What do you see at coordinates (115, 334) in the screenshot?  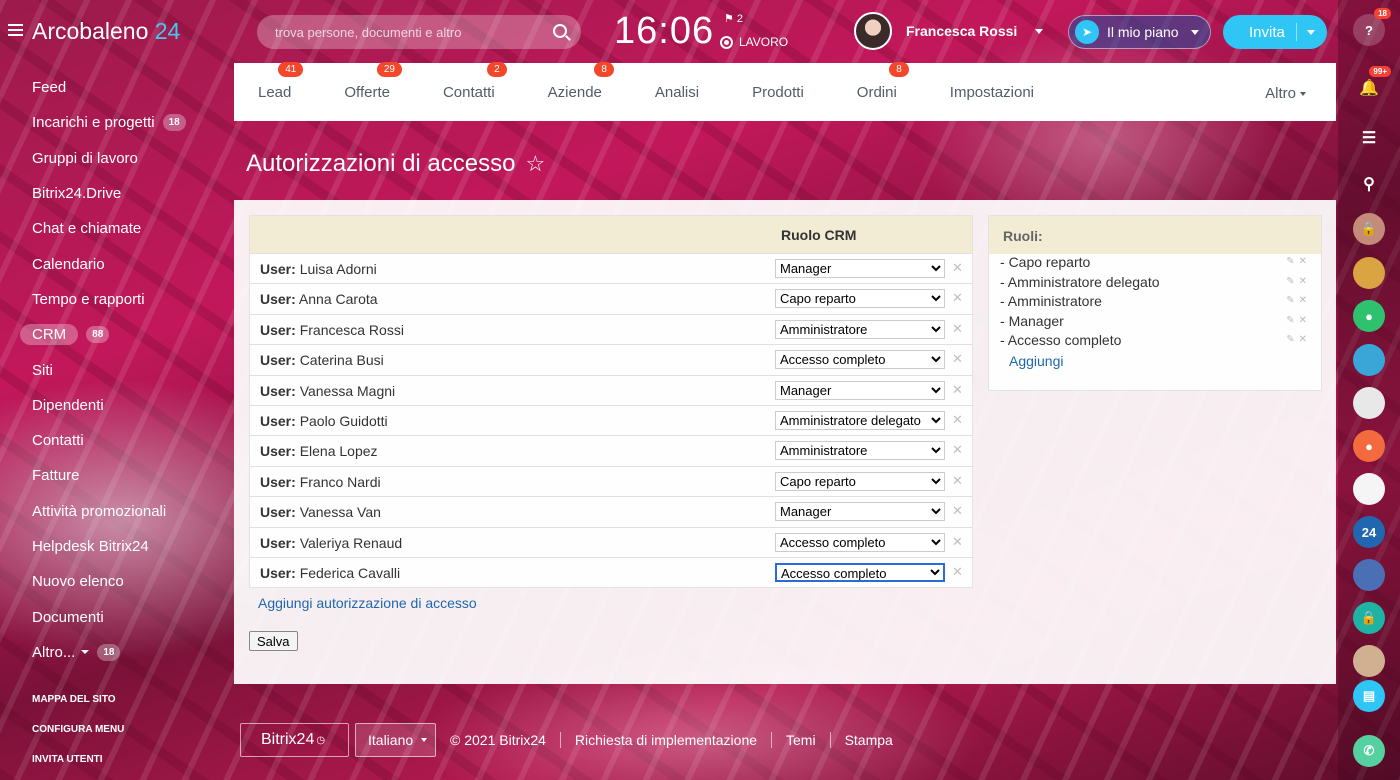 I see `sidebar-item-crm: CRM 88` at bounding box center [115, 334].